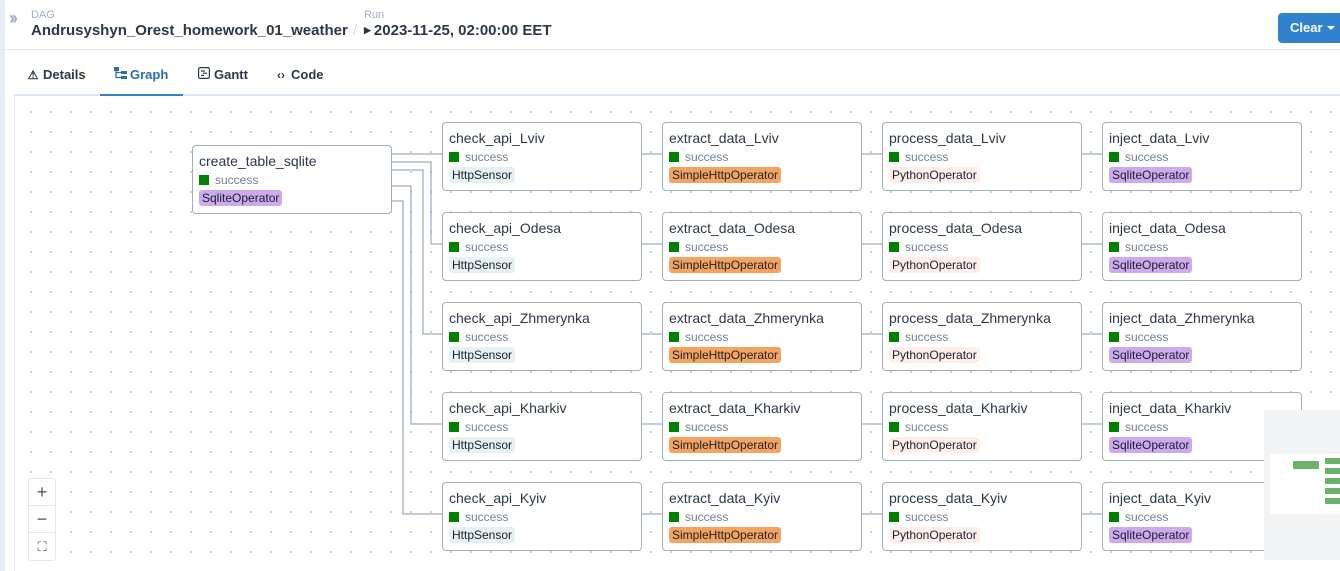 Image resolution: width=1340 pixels, height=571 pixels. What do you see at coordinates (982, 246) in the screenshot?
I see `task-node: process_data_Odesa success PythonOperator` at bounding box center [982, 246].